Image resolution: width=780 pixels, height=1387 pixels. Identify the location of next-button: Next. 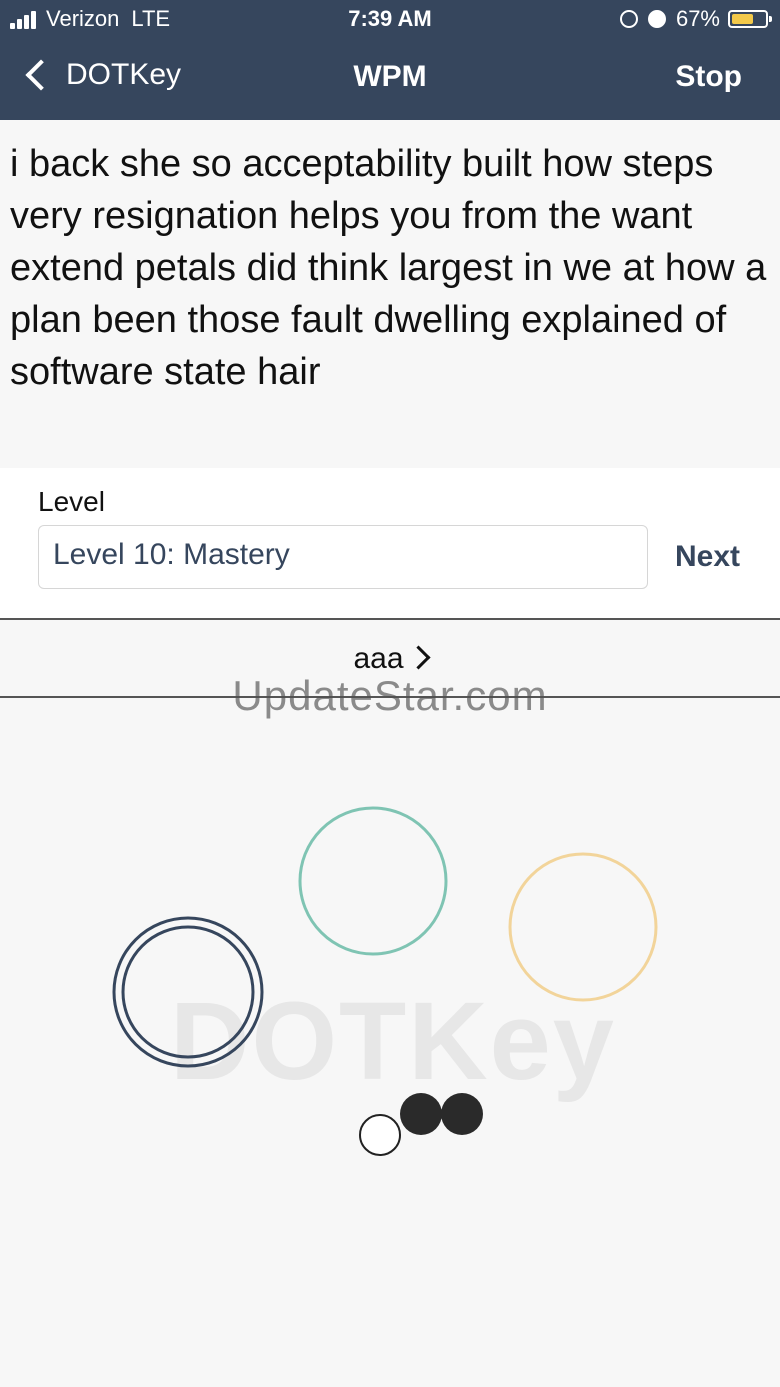
(707, 557).